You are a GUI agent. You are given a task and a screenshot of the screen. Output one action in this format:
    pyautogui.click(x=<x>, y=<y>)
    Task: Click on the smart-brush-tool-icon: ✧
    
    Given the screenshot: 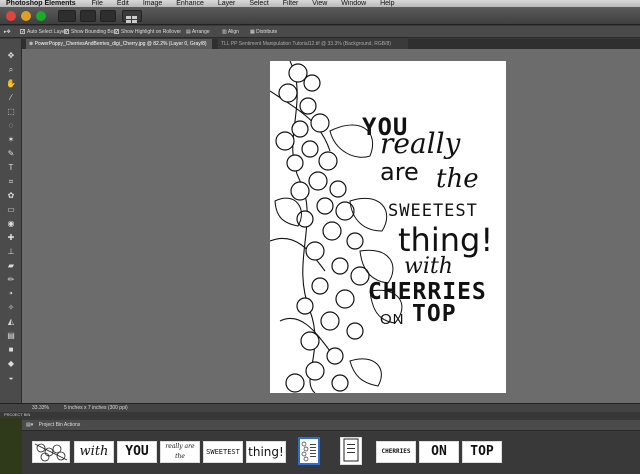 What is the action you would take?
    pyautogui.click(x=11, y=308)
    